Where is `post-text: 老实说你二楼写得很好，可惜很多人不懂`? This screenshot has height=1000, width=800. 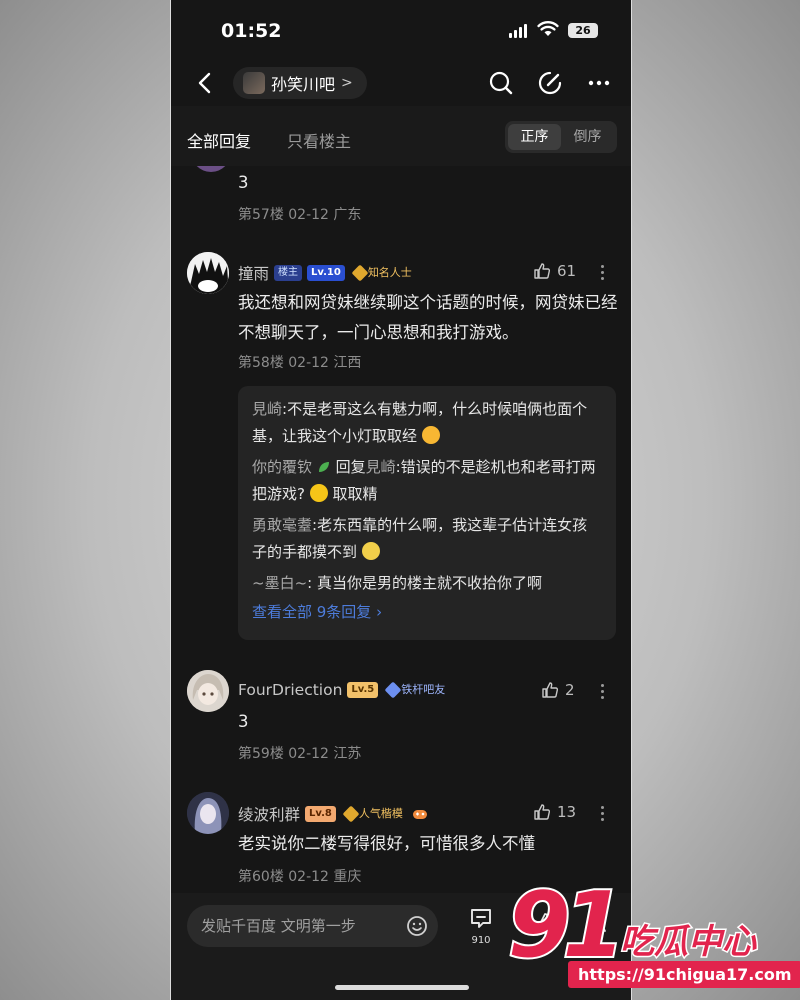
post-text: 老实说你二楼写得很好，可惜很多人不懂 is located at coordinates (386, 843).